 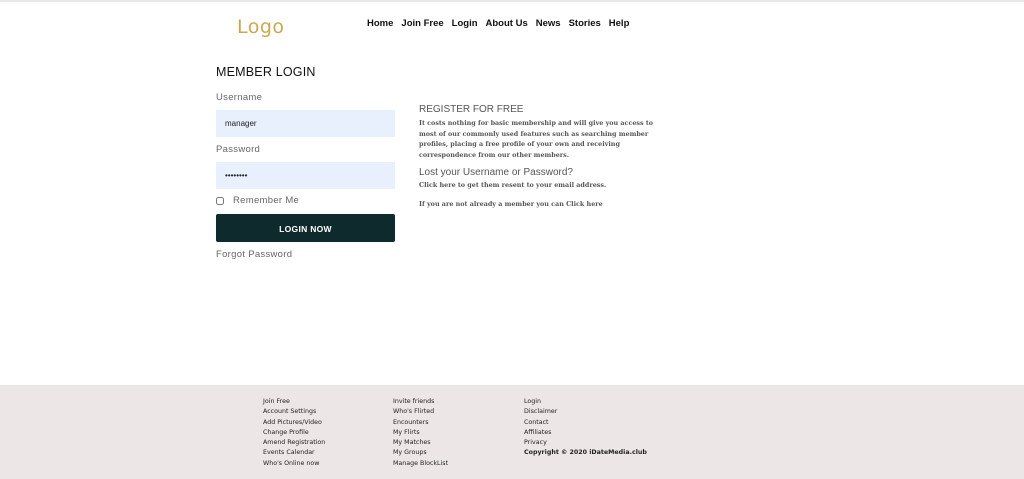 I want to click on remember-me-label: Remember Me, so click(x=266, y=200).